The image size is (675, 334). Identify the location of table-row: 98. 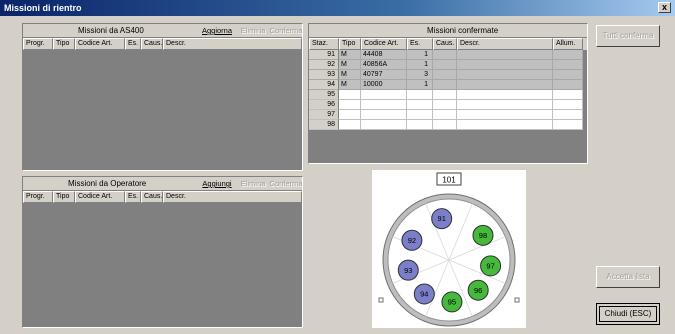
(448, 125).